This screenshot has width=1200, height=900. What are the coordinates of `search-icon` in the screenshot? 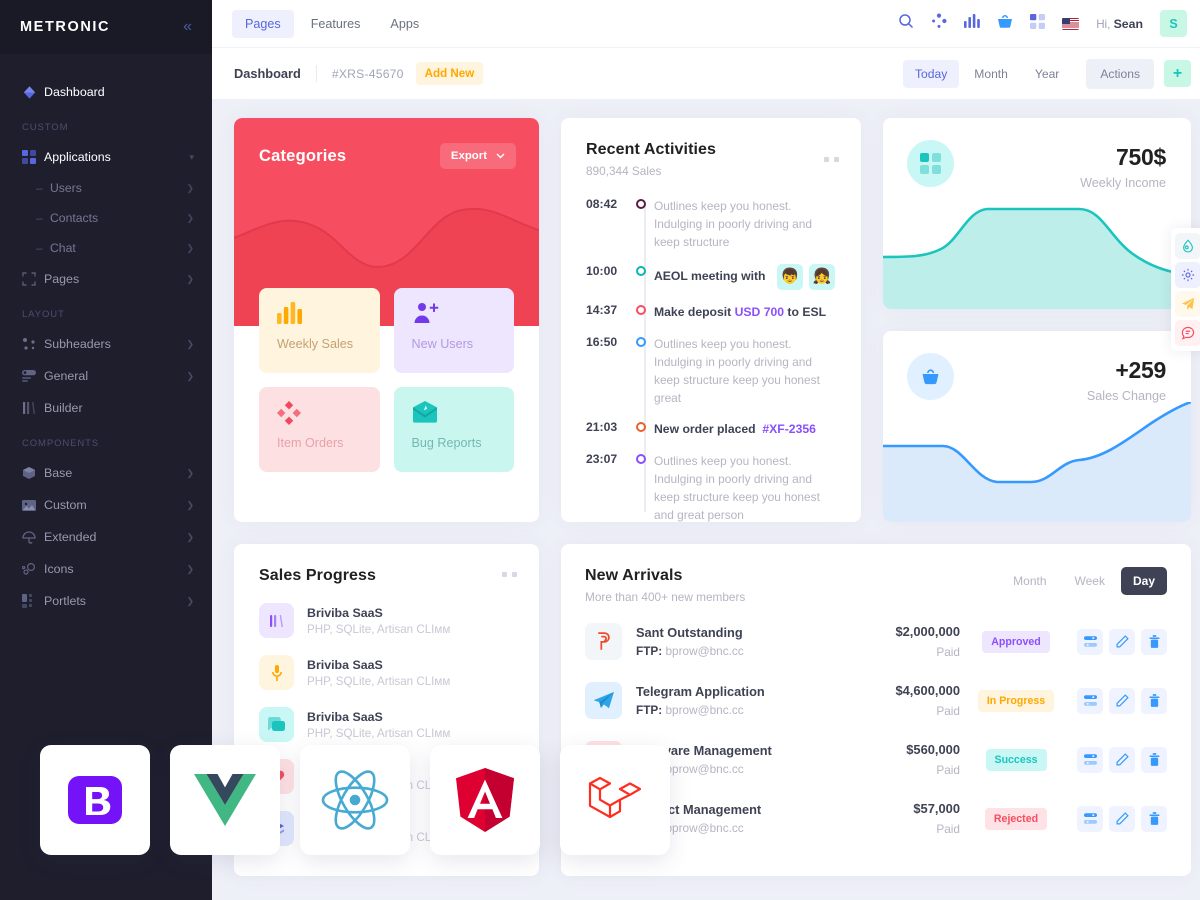 It's located at (906, 23).